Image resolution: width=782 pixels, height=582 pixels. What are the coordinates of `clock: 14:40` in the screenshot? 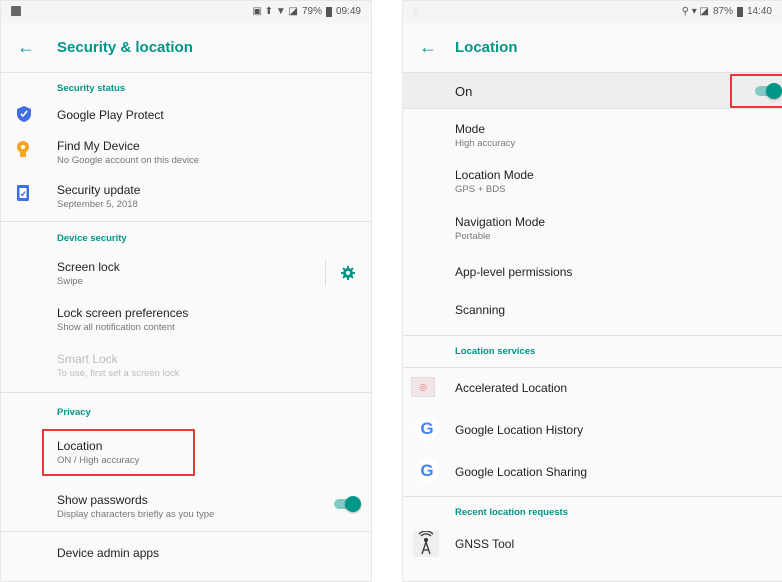 It's located at (759, 11).